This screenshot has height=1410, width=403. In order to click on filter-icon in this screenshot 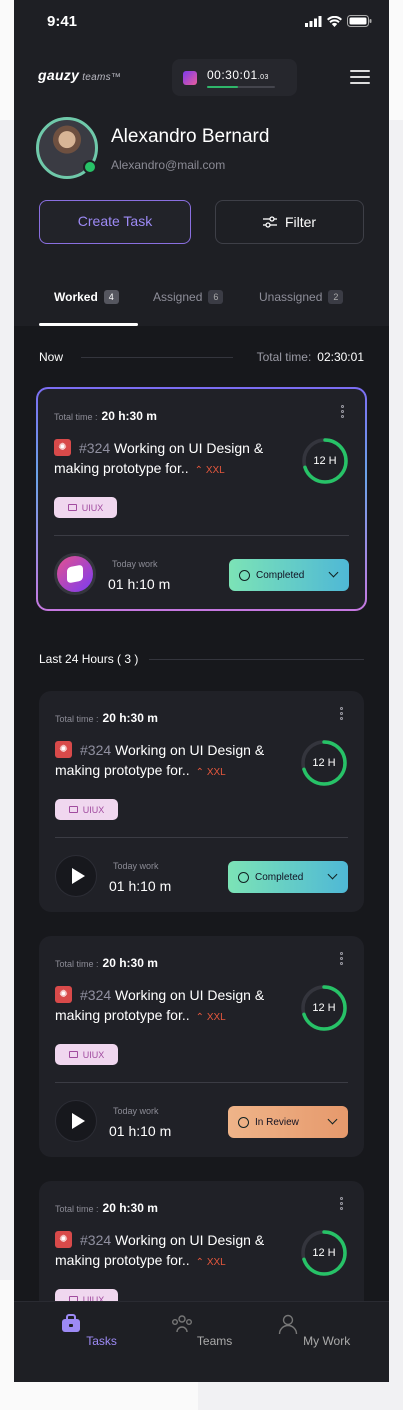, I will do `click(269, 222)`.